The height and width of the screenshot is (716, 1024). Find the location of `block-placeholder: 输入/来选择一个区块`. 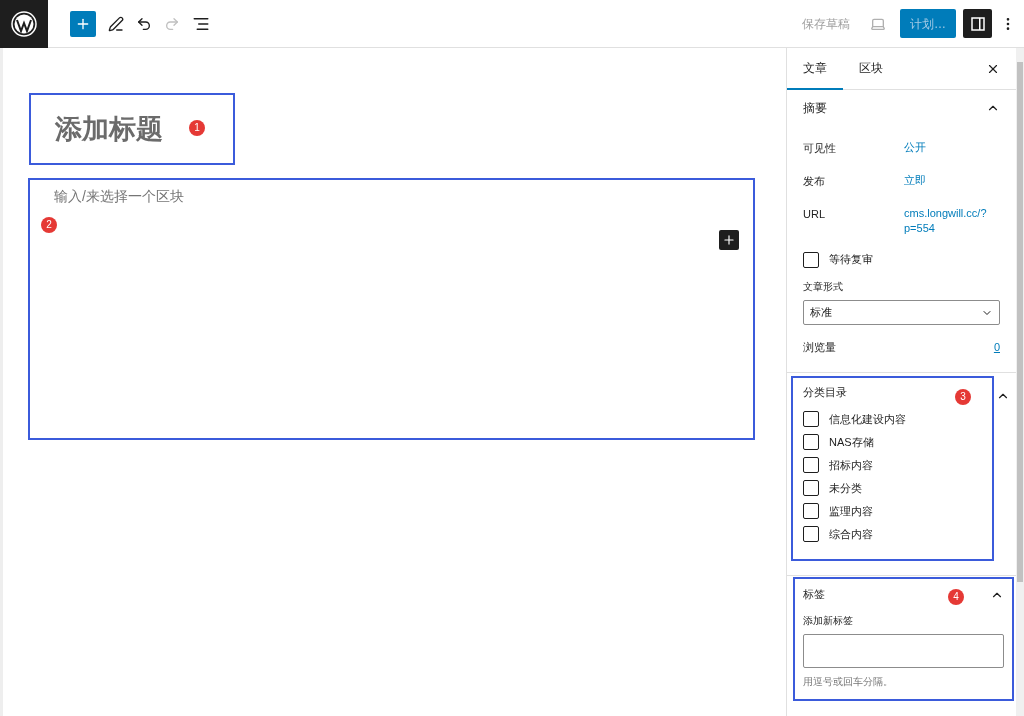

block-placeholder: 输入/来选择一个区块 is located at coordinates (119, 196).